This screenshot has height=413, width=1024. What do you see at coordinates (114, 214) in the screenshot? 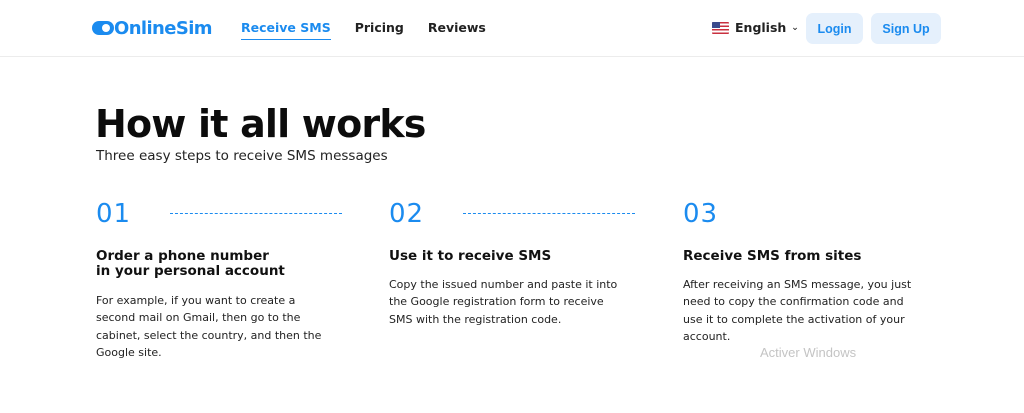
I see `step-number: 01` at bounding box center [114, 214].